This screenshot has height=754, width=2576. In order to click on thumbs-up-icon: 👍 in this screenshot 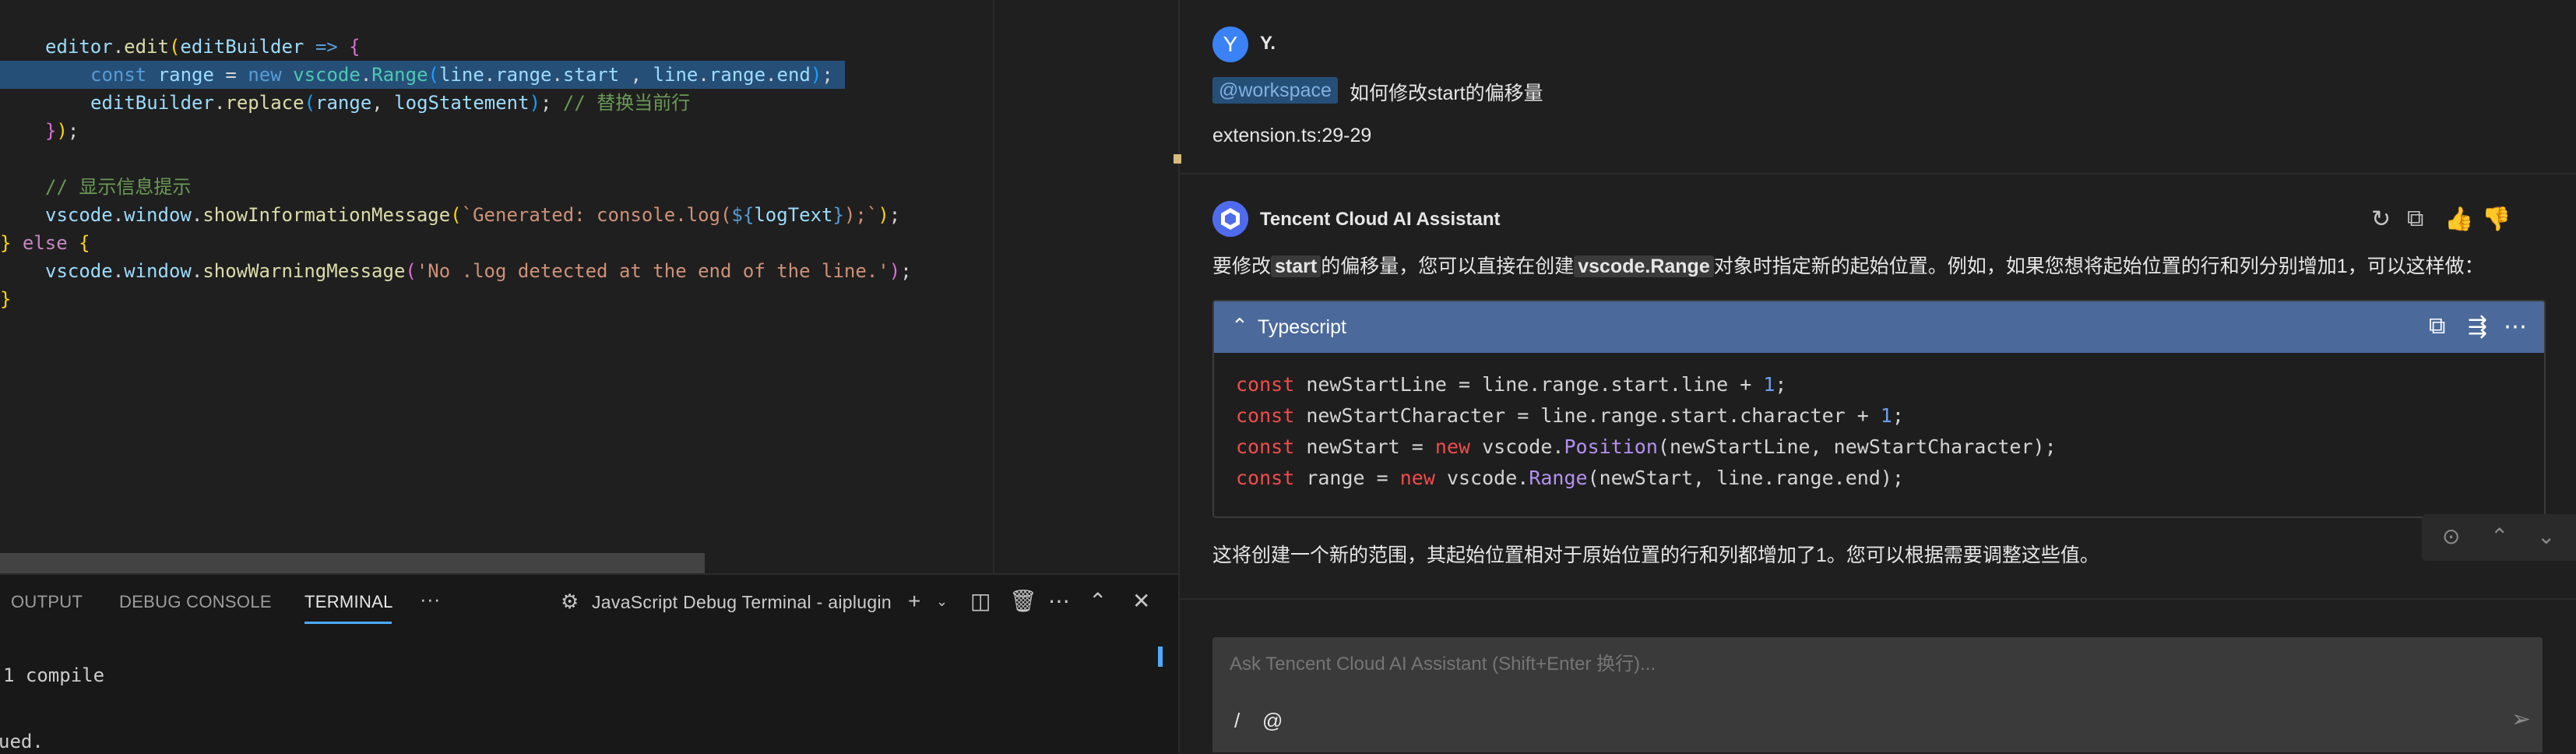, I will do `click(2458, 219)`.